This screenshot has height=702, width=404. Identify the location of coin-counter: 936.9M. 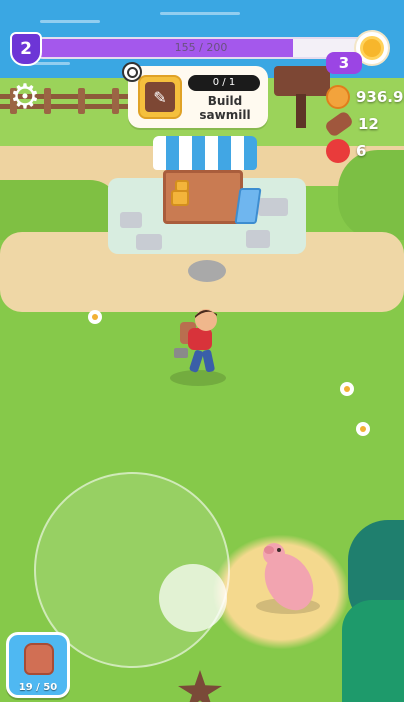
(365, 97).